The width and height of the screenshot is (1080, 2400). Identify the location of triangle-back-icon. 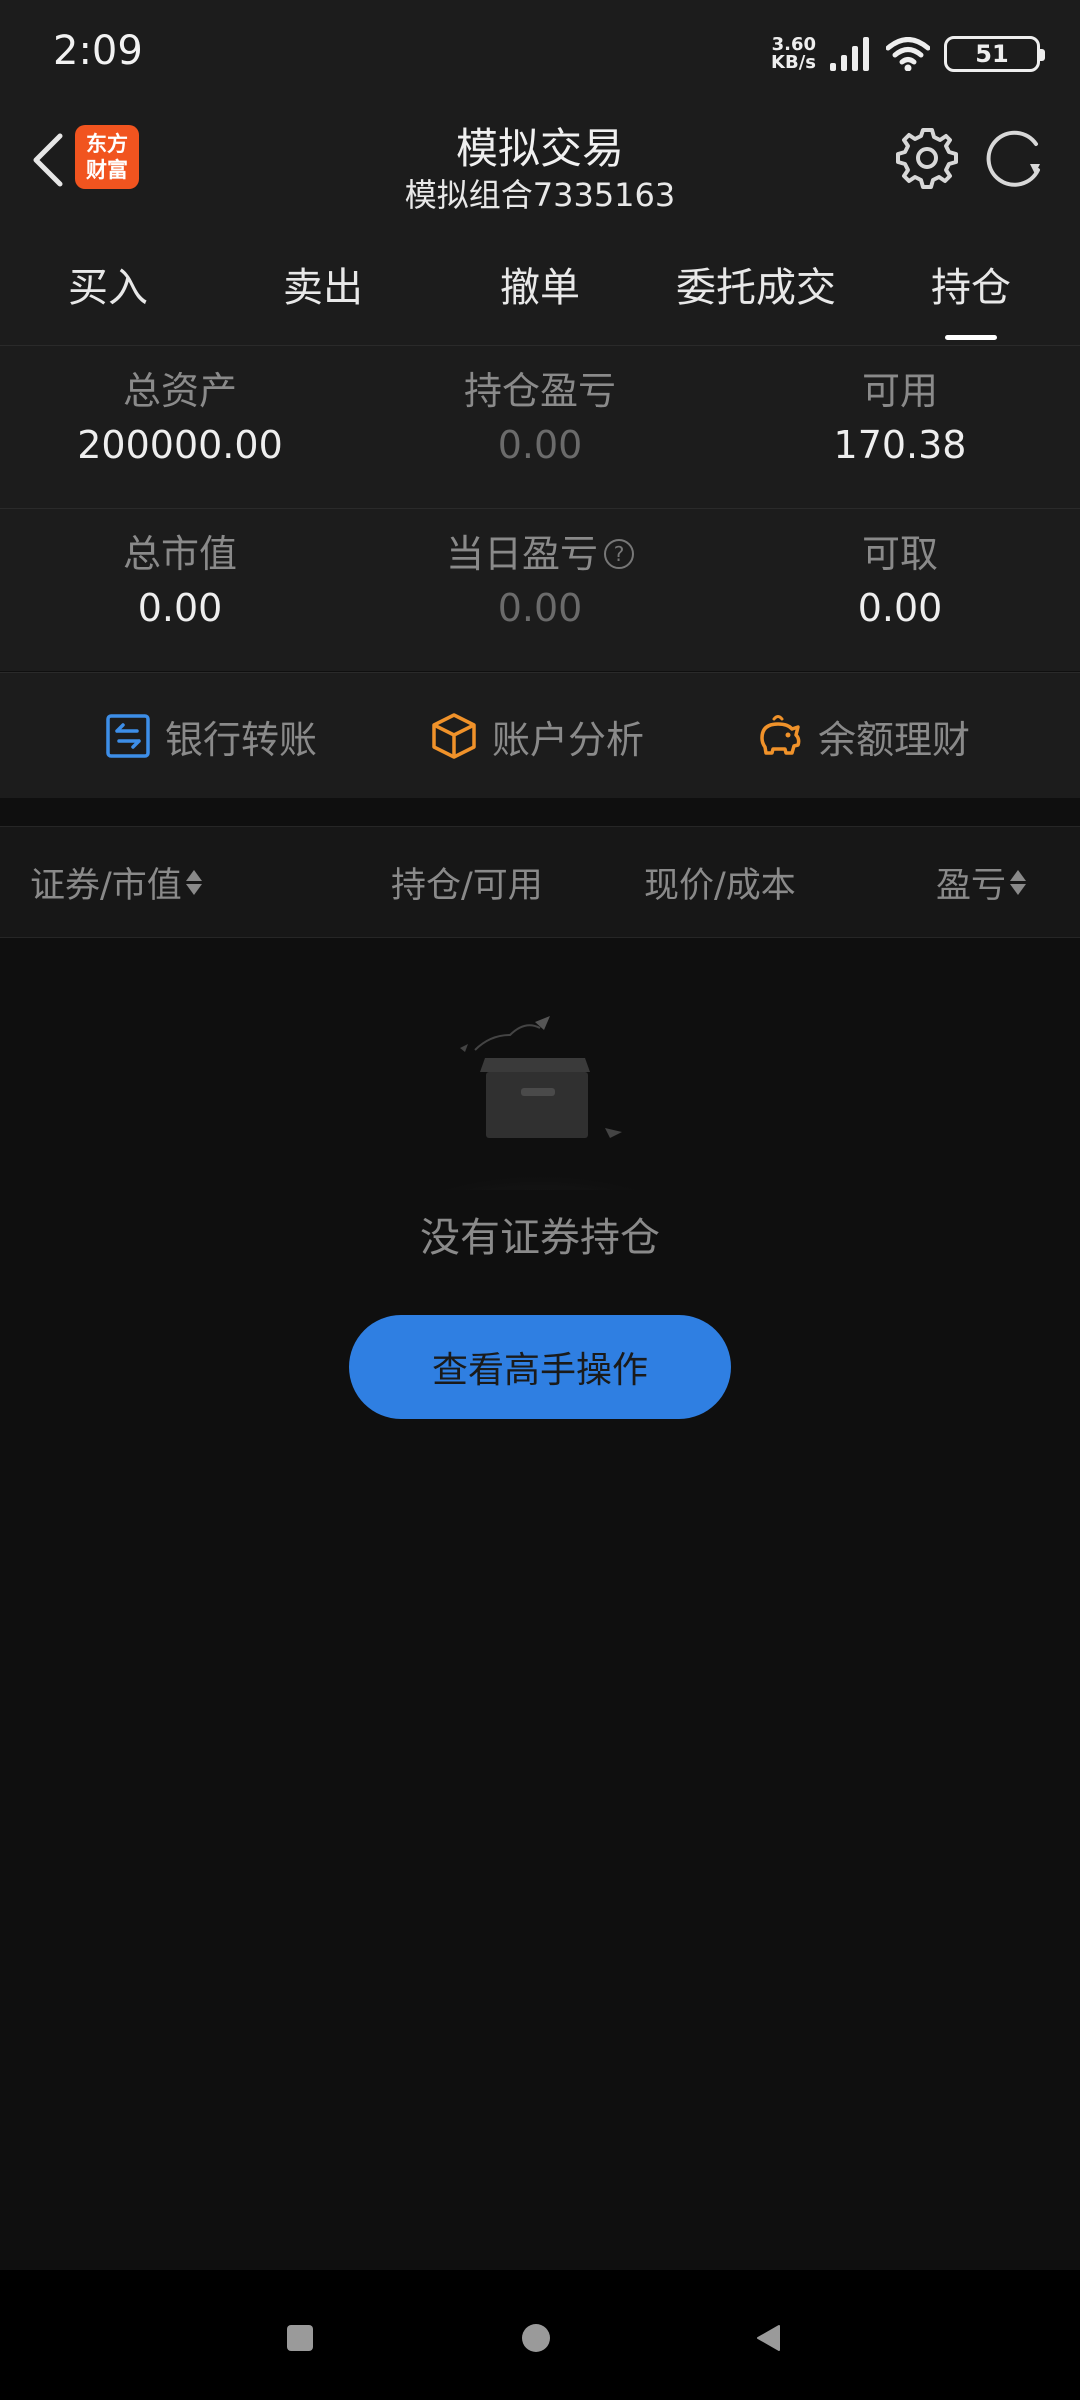
(768, 2338).